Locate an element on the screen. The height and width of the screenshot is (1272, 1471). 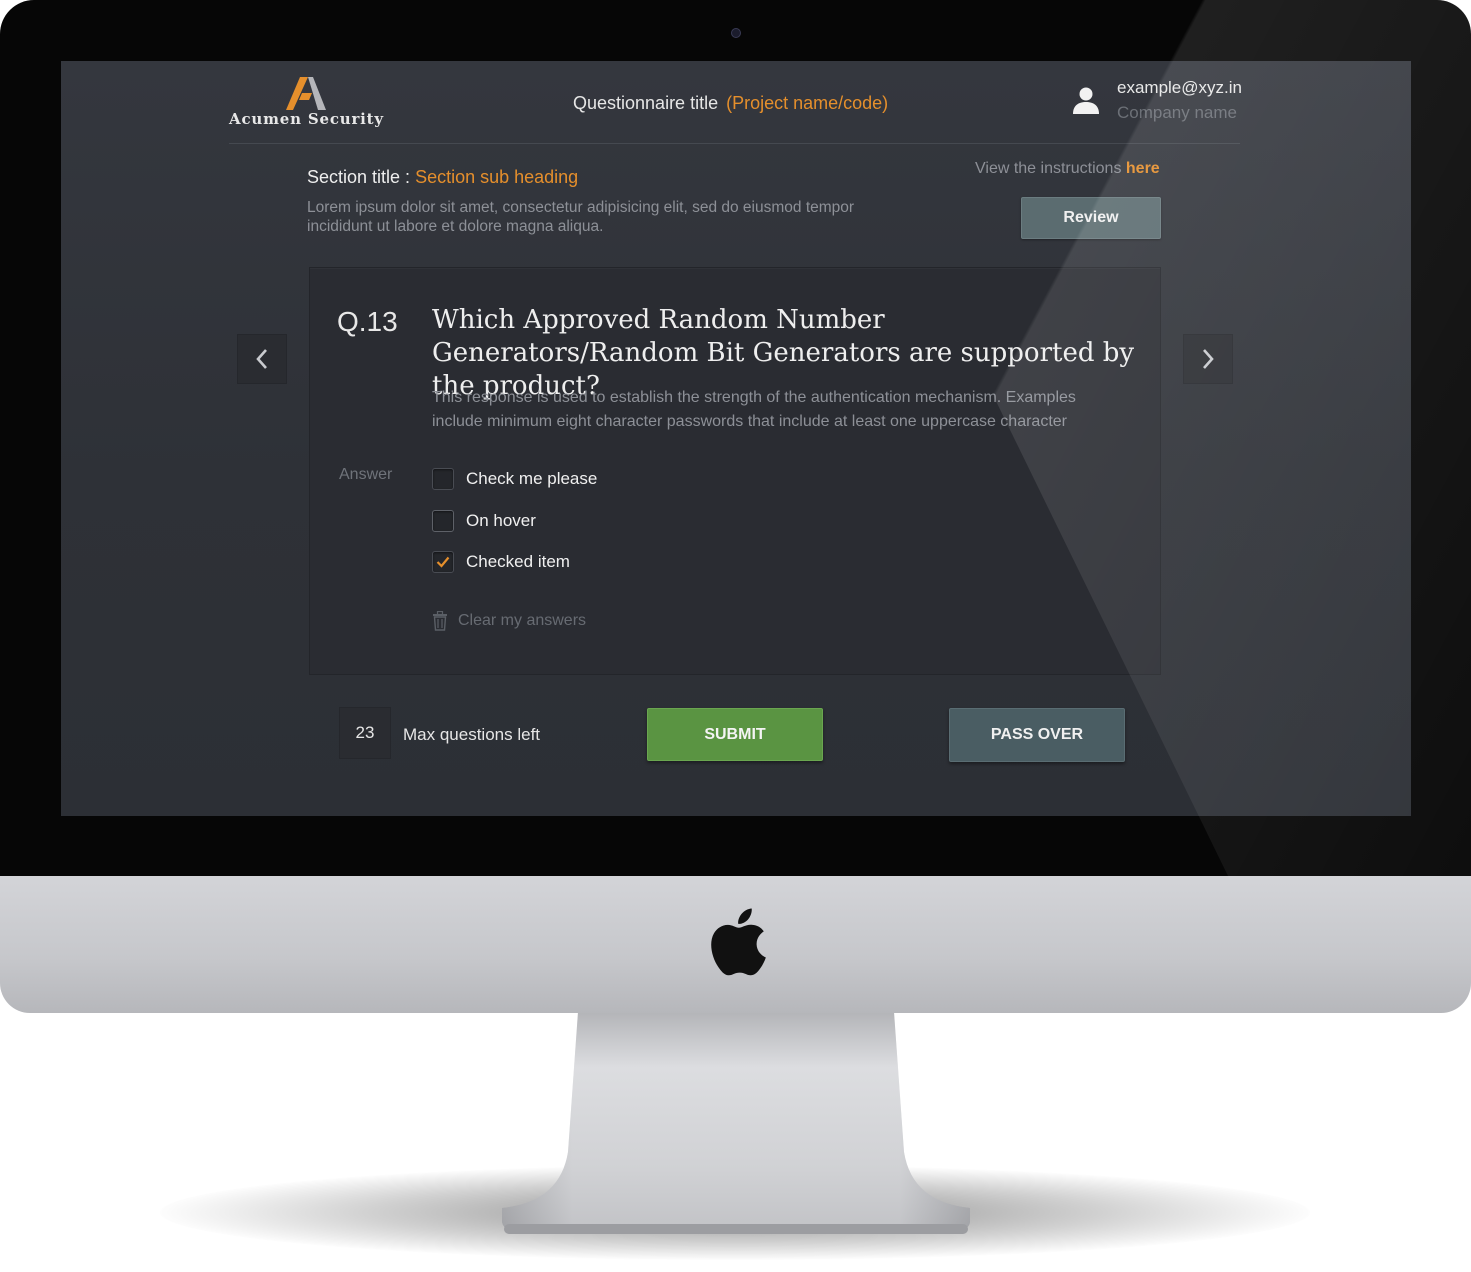
clear-answers-label: Clear my answers is located at coordinates (522, 620).